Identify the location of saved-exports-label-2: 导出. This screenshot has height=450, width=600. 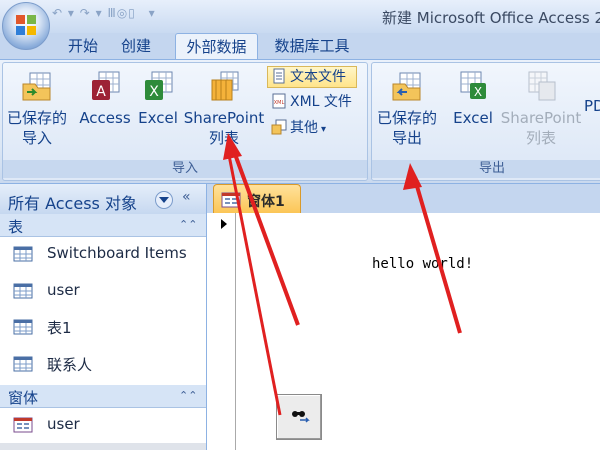
(406, 138).